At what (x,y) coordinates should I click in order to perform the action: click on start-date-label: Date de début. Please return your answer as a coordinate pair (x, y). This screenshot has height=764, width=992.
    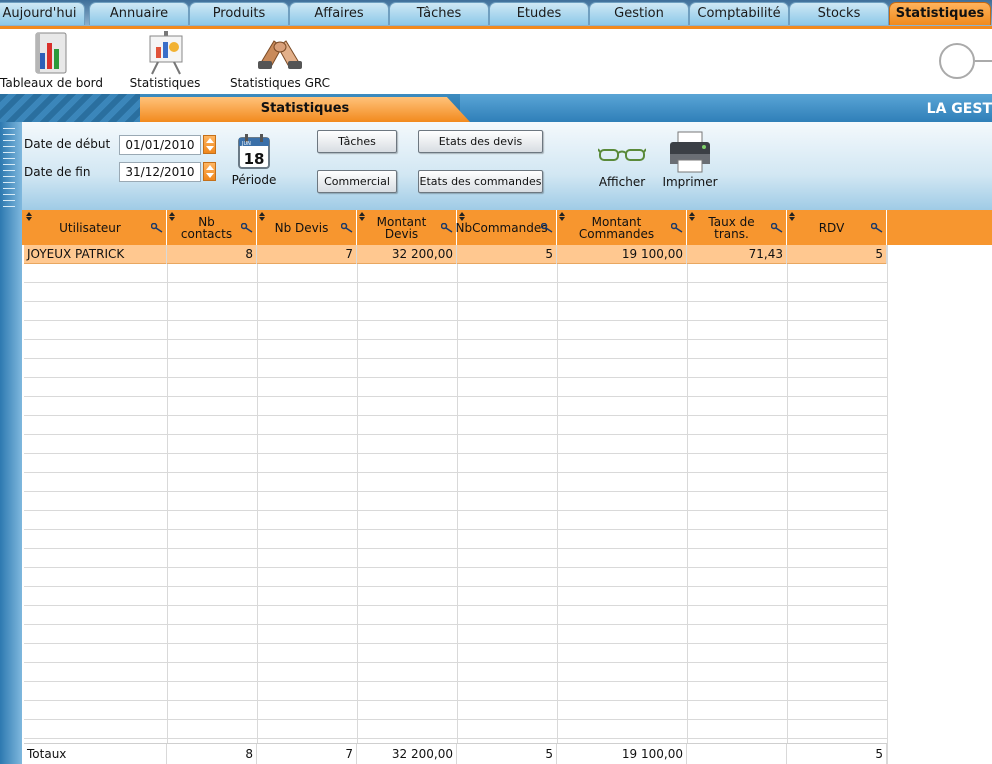
    Looking at the image, I should click on (67, 144).